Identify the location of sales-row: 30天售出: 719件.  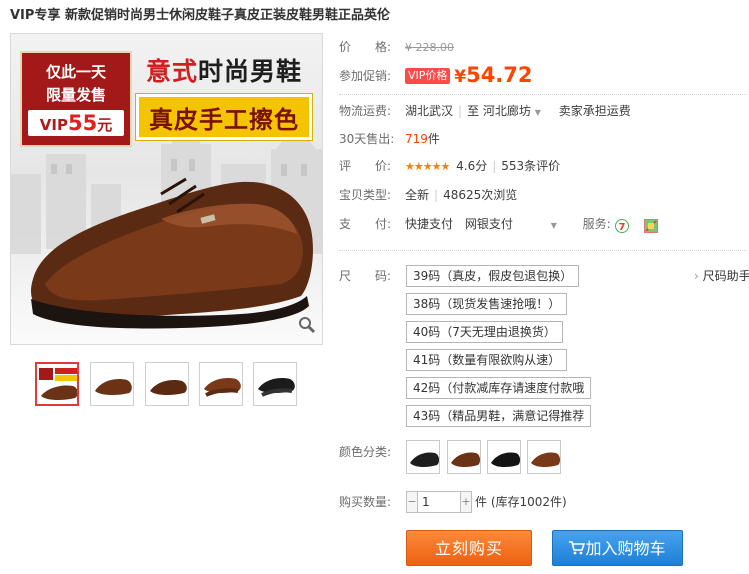
(389, 139).